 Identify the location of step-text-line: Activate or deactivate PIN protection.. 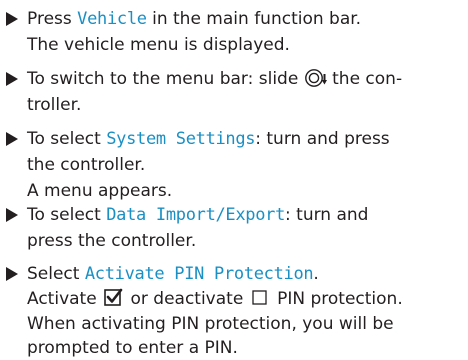
(215, 299).